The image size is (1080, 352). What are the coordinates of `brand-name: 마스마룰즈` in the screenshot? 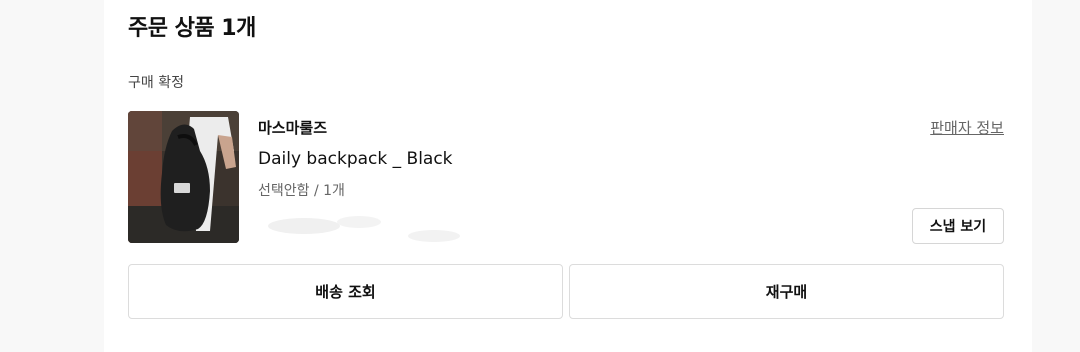 It's located at (293, 128).